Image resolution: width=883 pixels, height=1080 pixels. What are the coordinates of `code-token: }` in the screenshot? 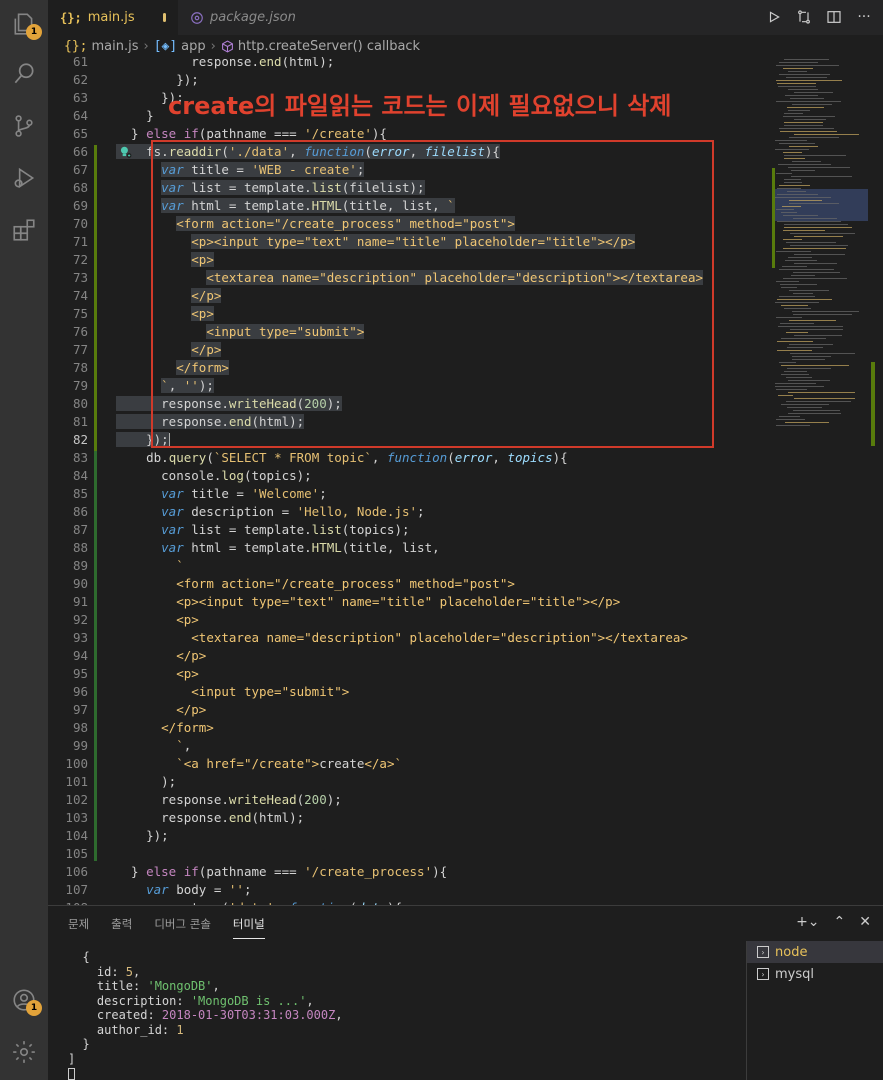 It's located at (131, 871).